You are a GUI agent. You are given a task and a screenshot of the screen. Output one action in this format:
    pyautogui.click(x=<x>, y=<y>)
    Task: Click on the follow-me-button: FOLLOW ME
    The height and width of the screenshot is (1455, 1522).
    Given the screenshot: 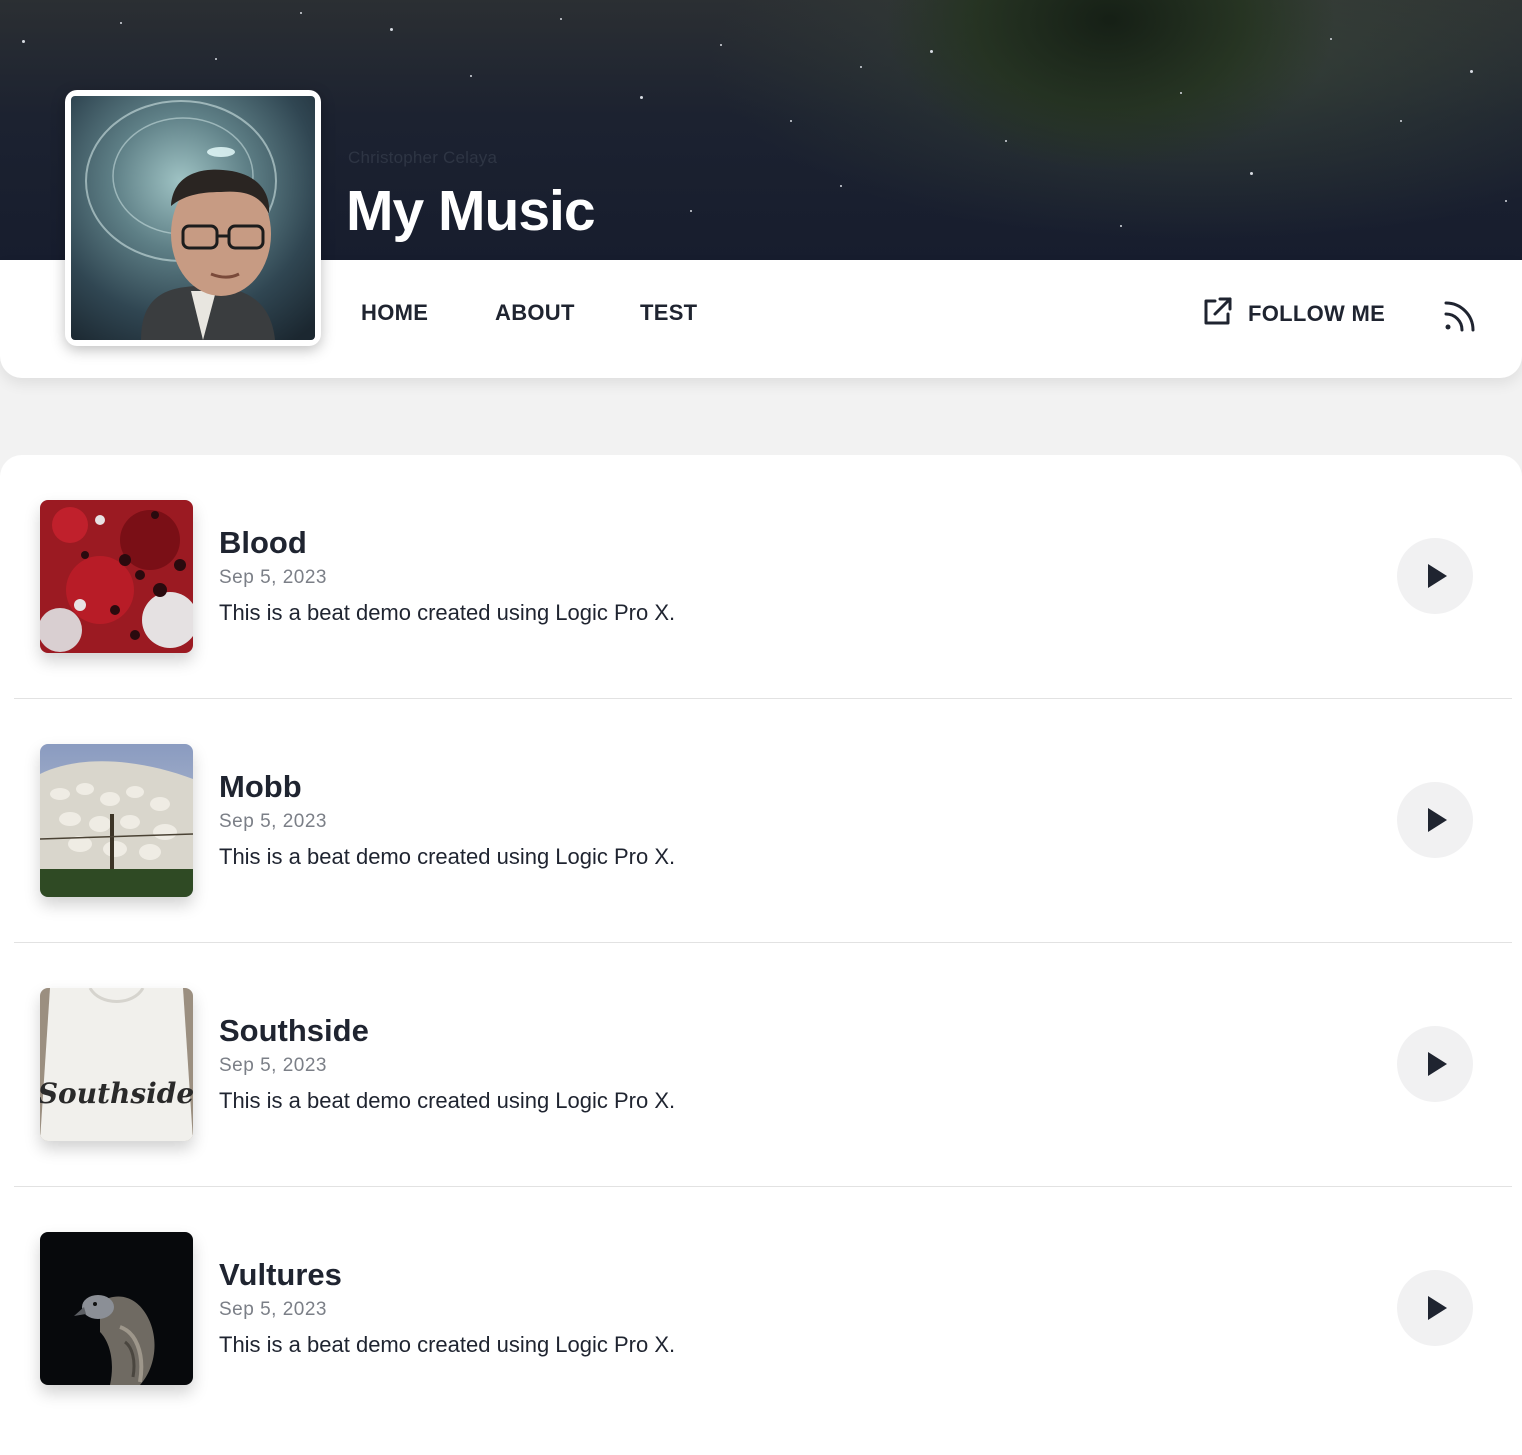 What is the action you would take?
    pyautogui.click(x=1292, y=314)
    